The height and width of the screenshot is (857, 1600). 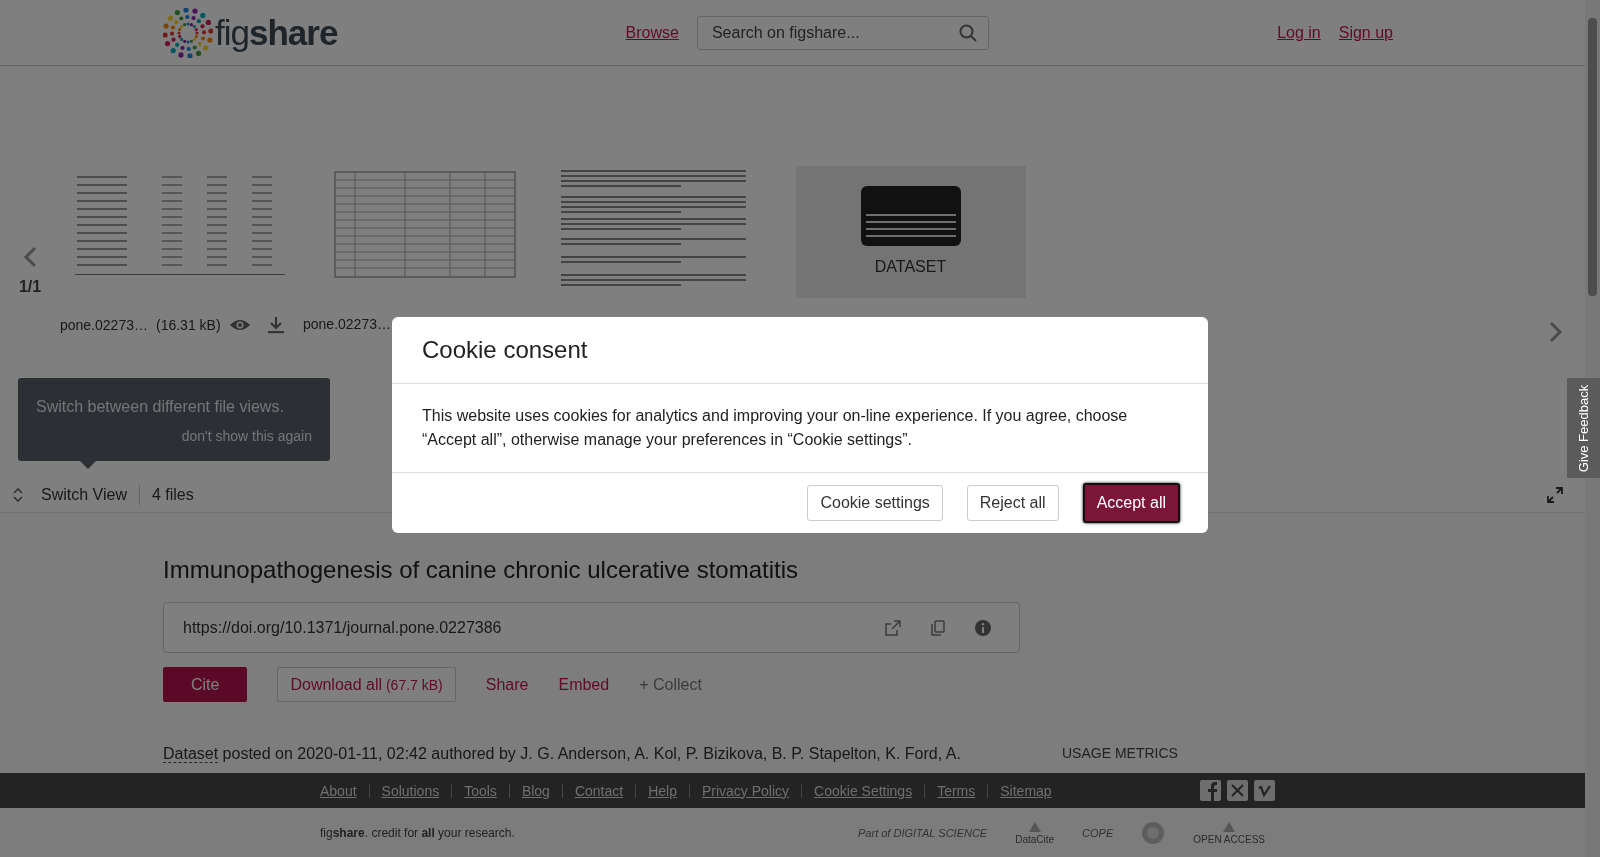 What do you see at coordinates (562, 754) in the screenshot?
I see `item-metadata: Dataset posted on 2020-01-11, 02:42 authored by J. G. Anderson, A. Kol, P. Bizikova, B. P. Stapelton, K. Ford, A.` at bounding box center [562, 754].